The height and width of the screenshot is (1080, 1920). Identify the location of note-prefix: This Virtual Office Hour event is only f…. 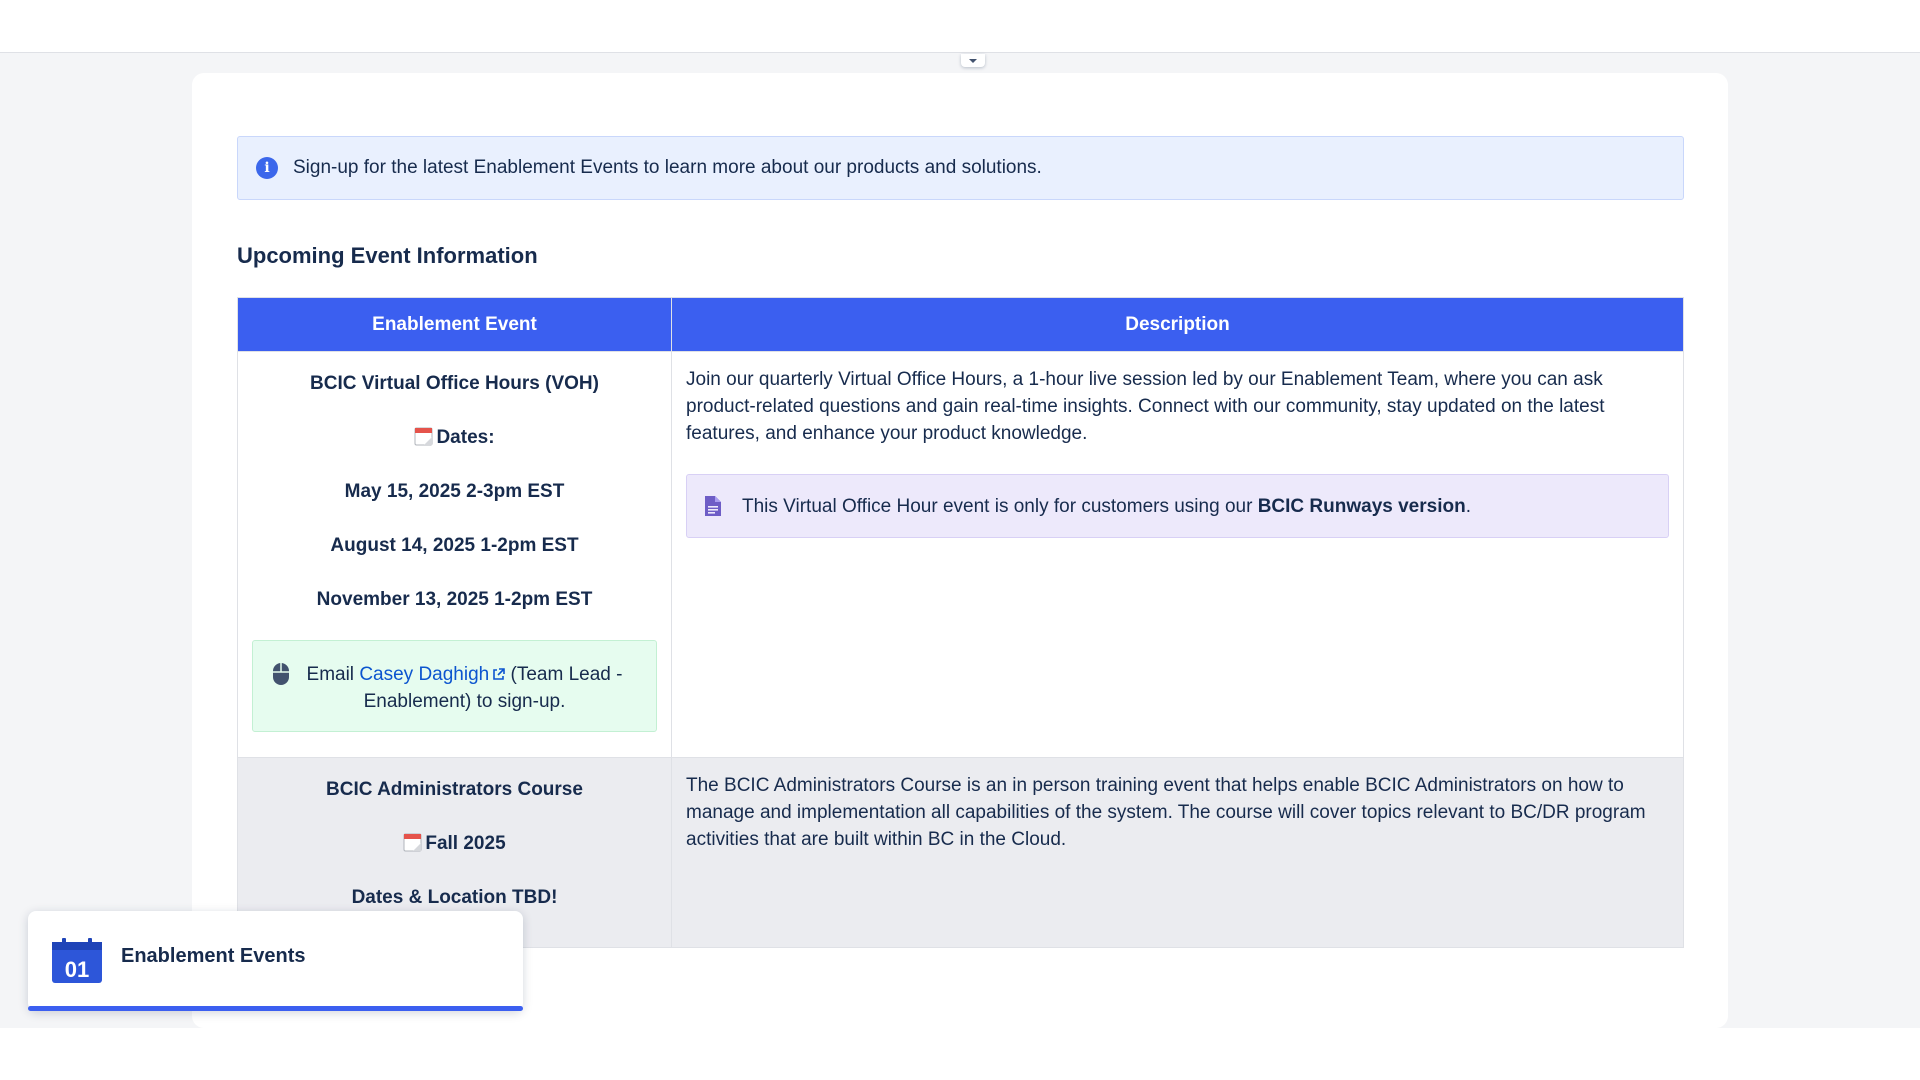
(1000, 506).